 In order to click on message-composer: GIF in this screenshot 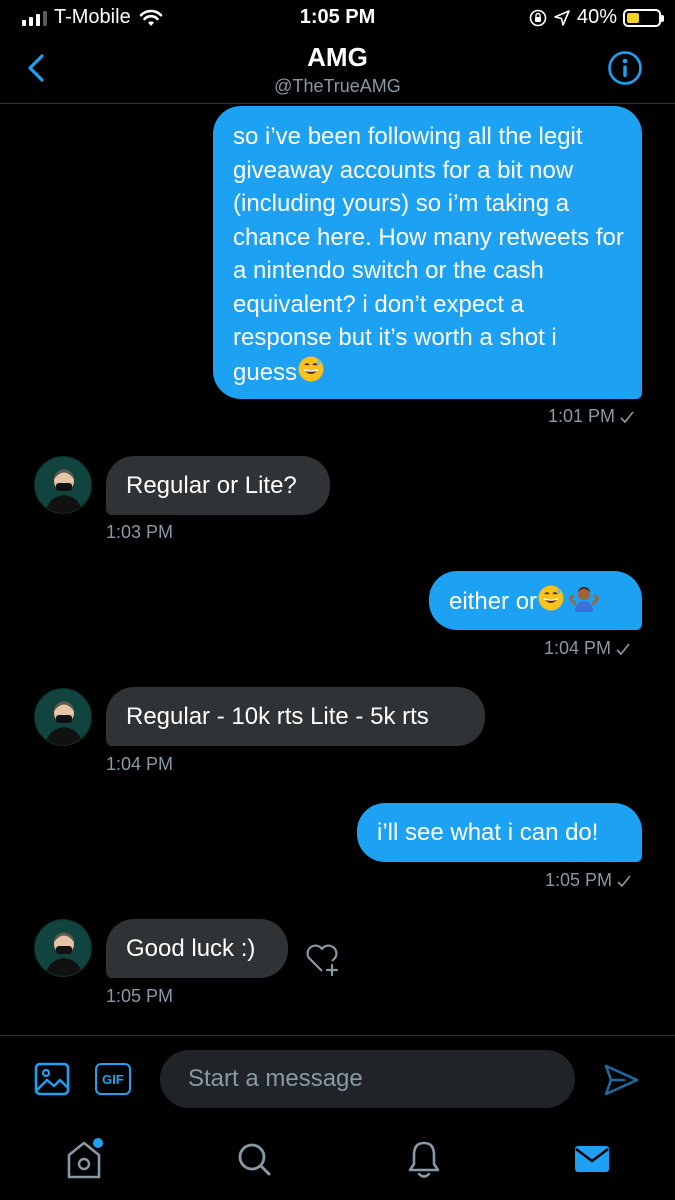, I will do `click(337, 1078)`.